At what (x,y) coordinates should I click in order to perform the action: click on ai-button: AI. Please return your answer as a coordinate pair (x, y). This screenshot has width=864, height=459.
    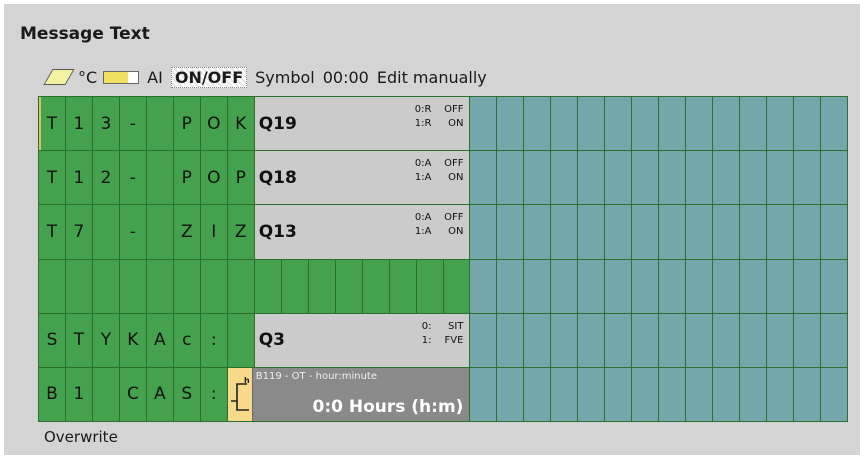
    Looking at the image, I should click on (155, 77).